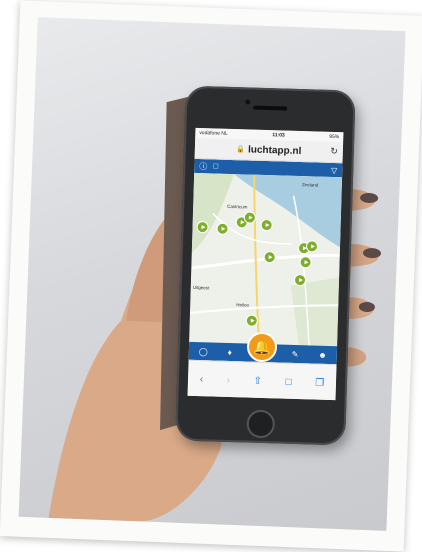 This screenshot has width=422, height=552. What do you see at coordinates (322, 354) in the screenshot?
I see `user-icon: ☻` at bounding box center [322, 354].